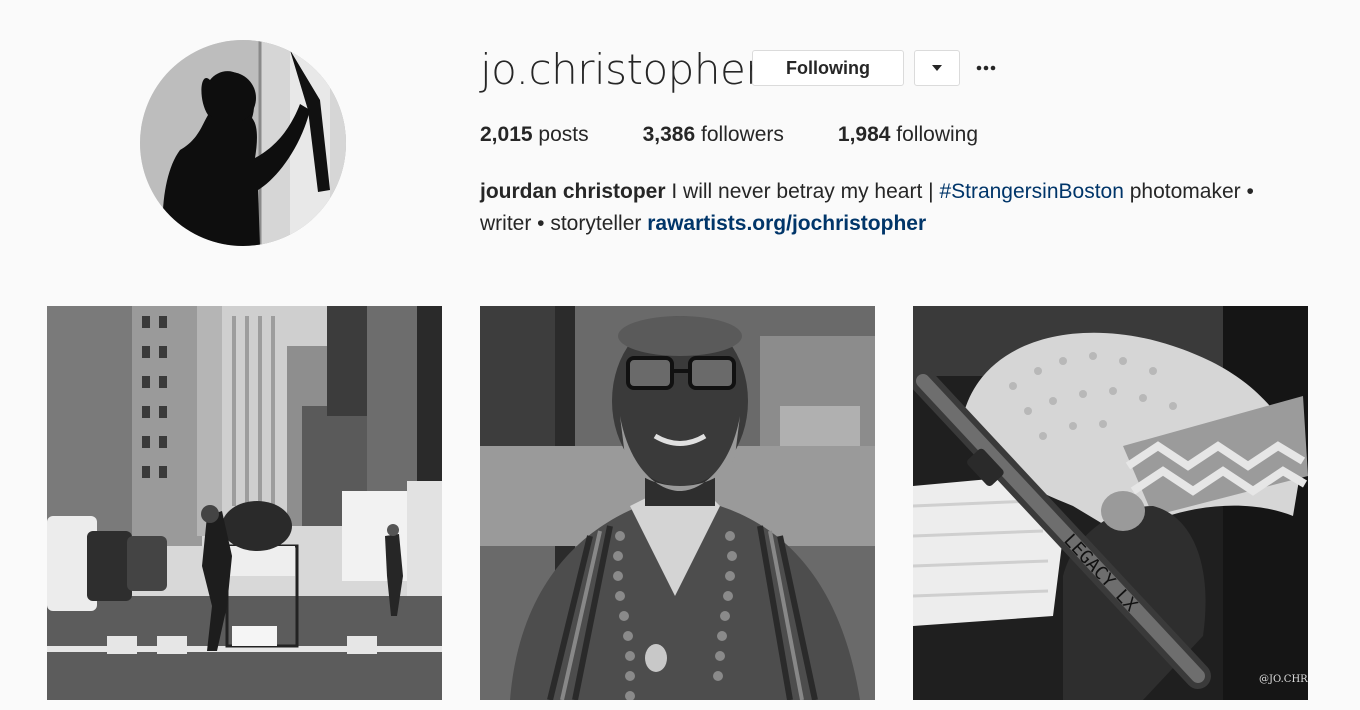 Image resolution: width=1360 pixels, height=710 pixels. What do you see at coordinates (573, 191) in the screenshot?
I see `full-name: jourdan christoper` at bounding box center [573, 191].